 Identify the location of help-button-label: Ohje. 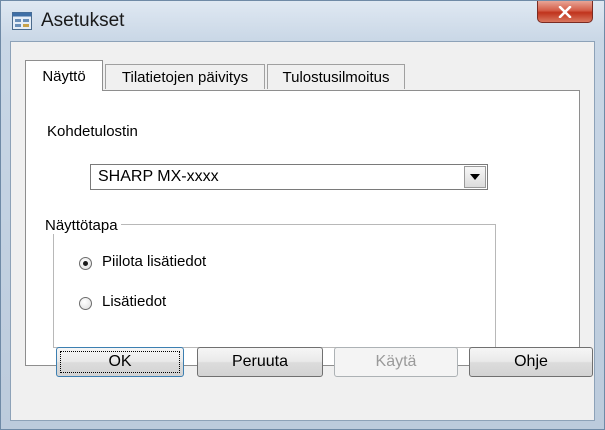
(531, 361).